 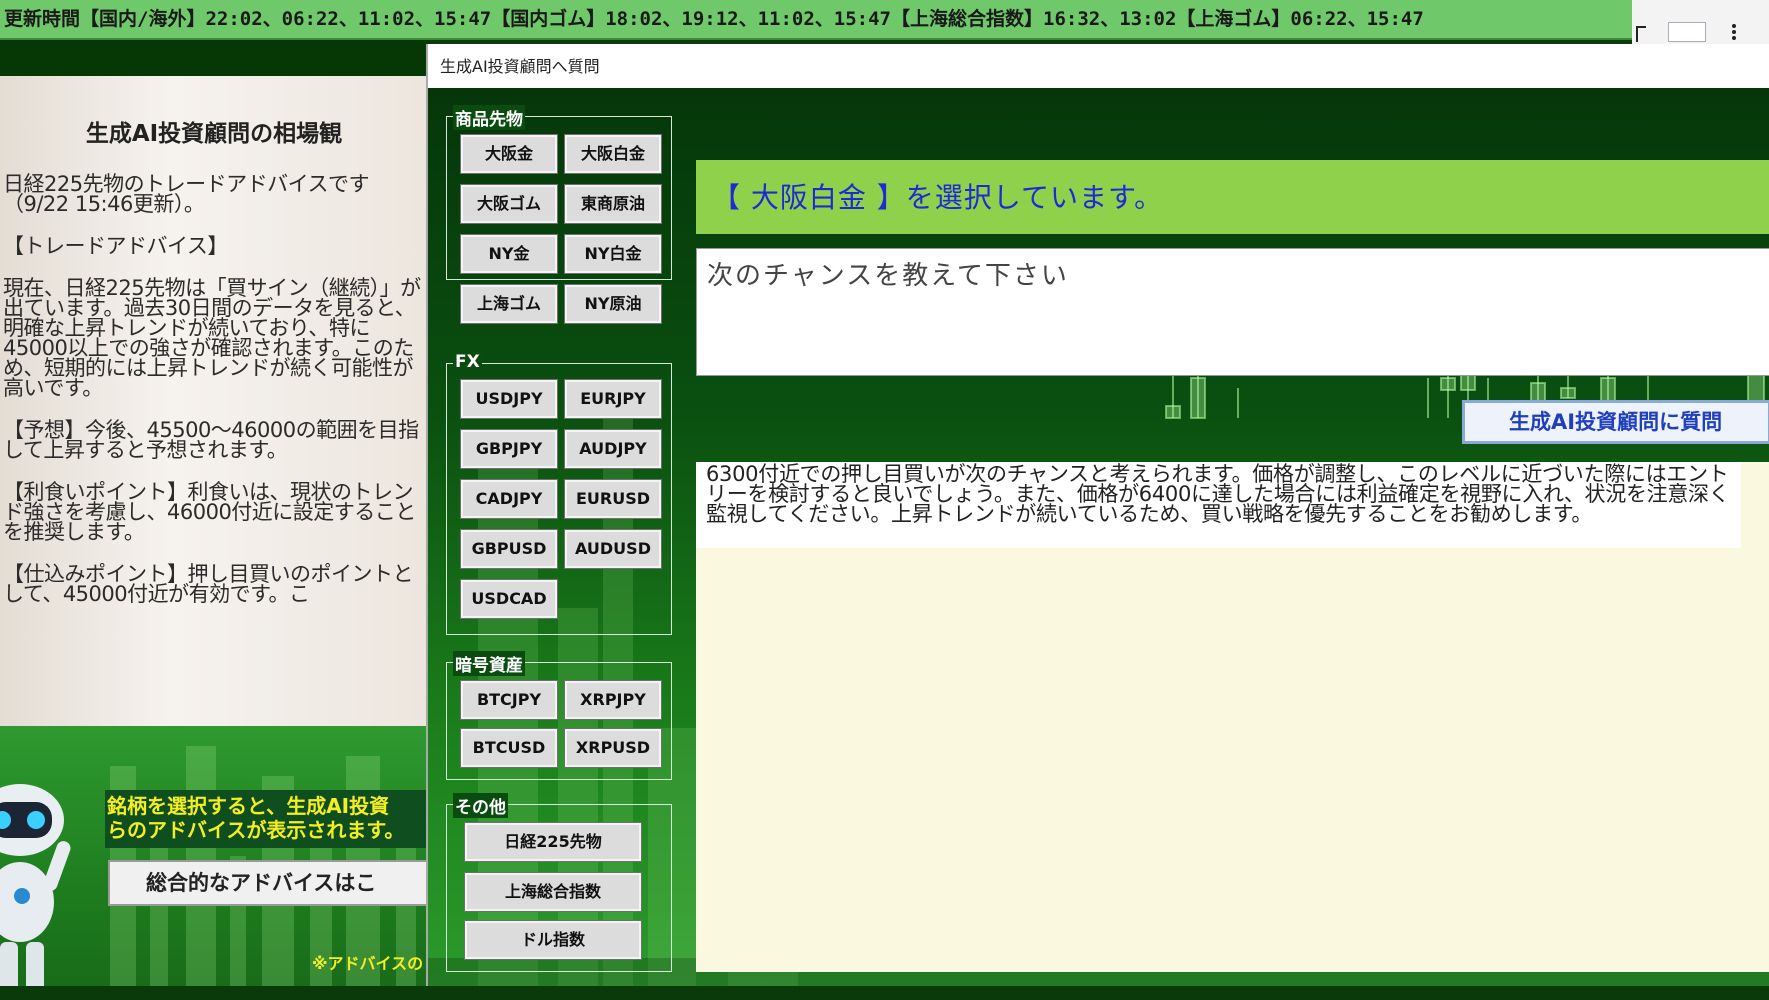 I want to click on left-header-strip, so click(x=215, y=58).